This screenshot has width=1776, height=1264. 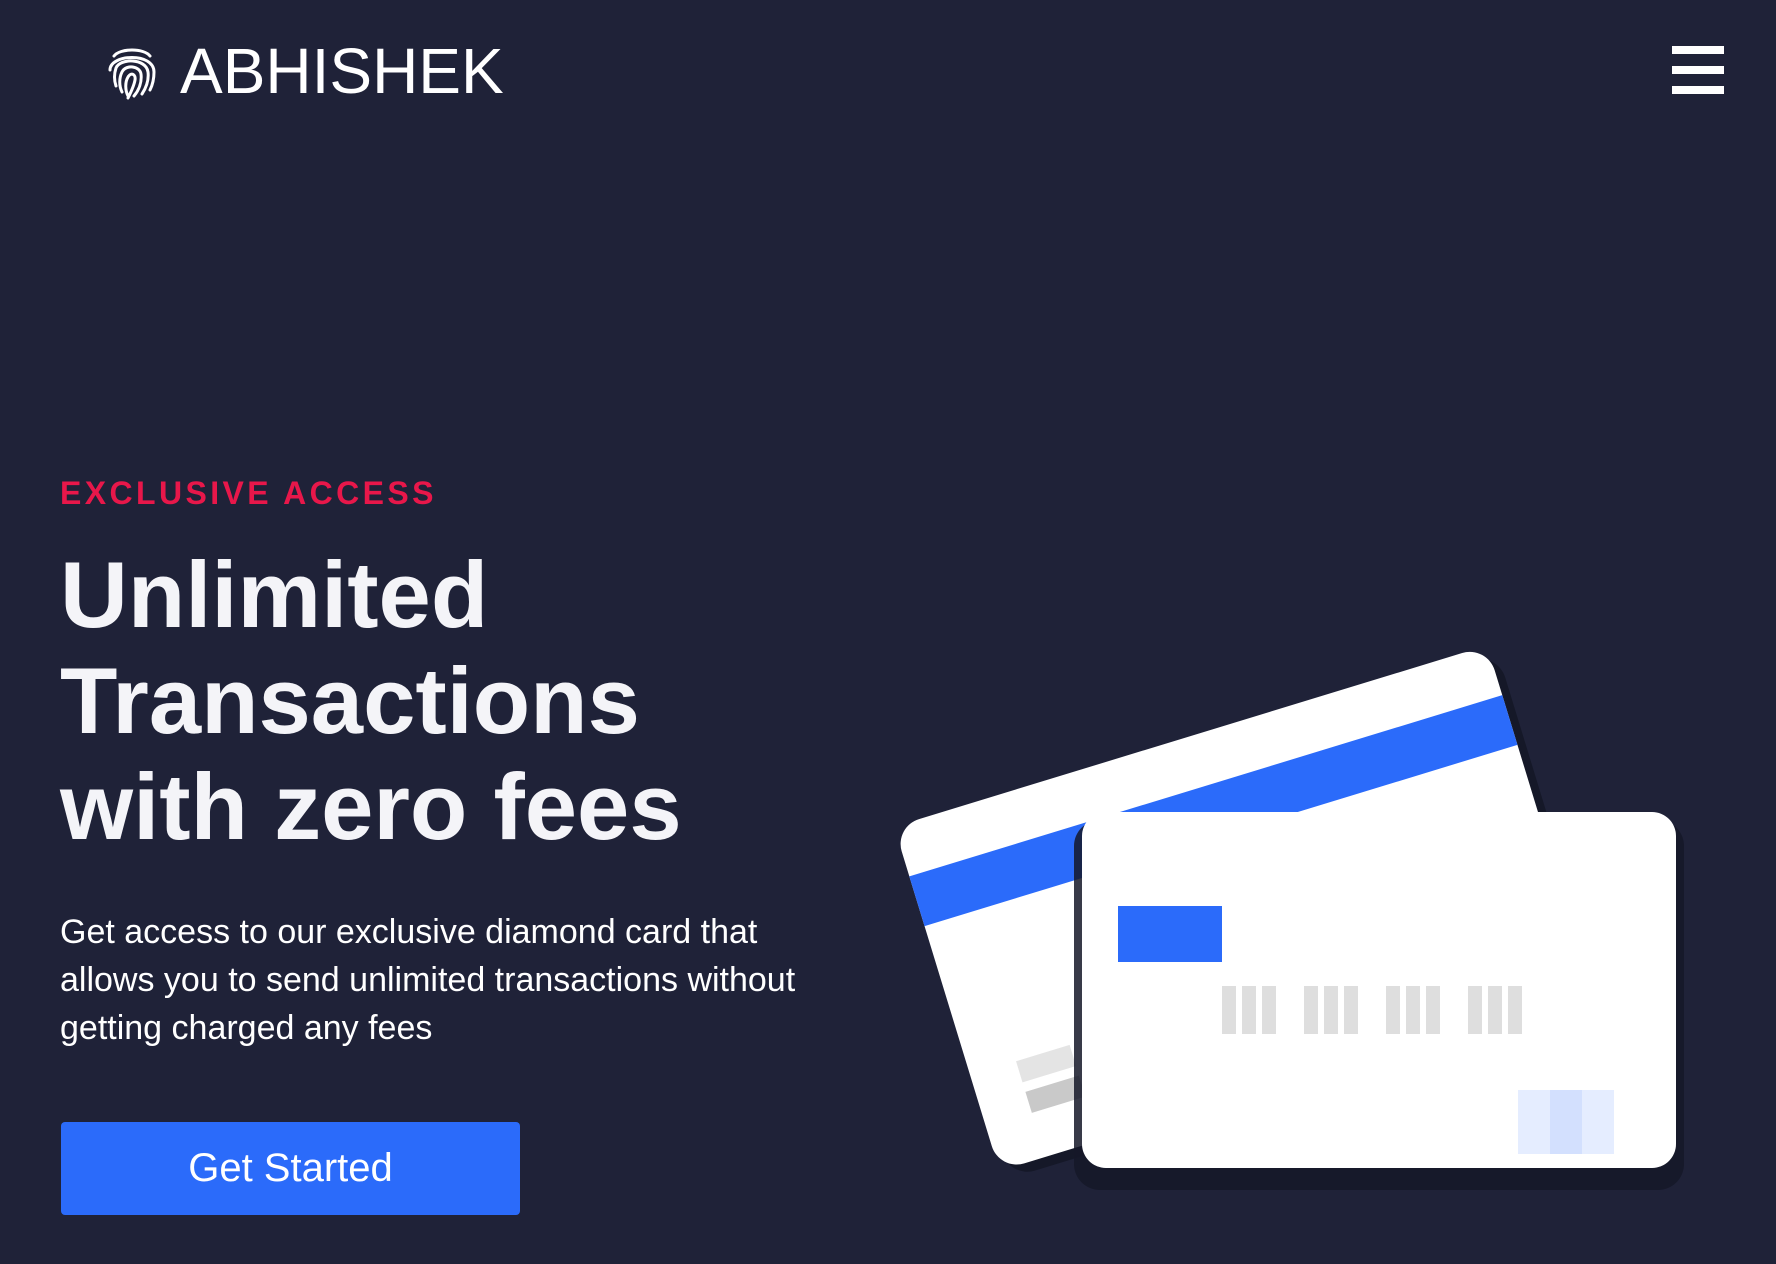 I want to click on headline-line-2: Transactions, so click(x=350, y=700).